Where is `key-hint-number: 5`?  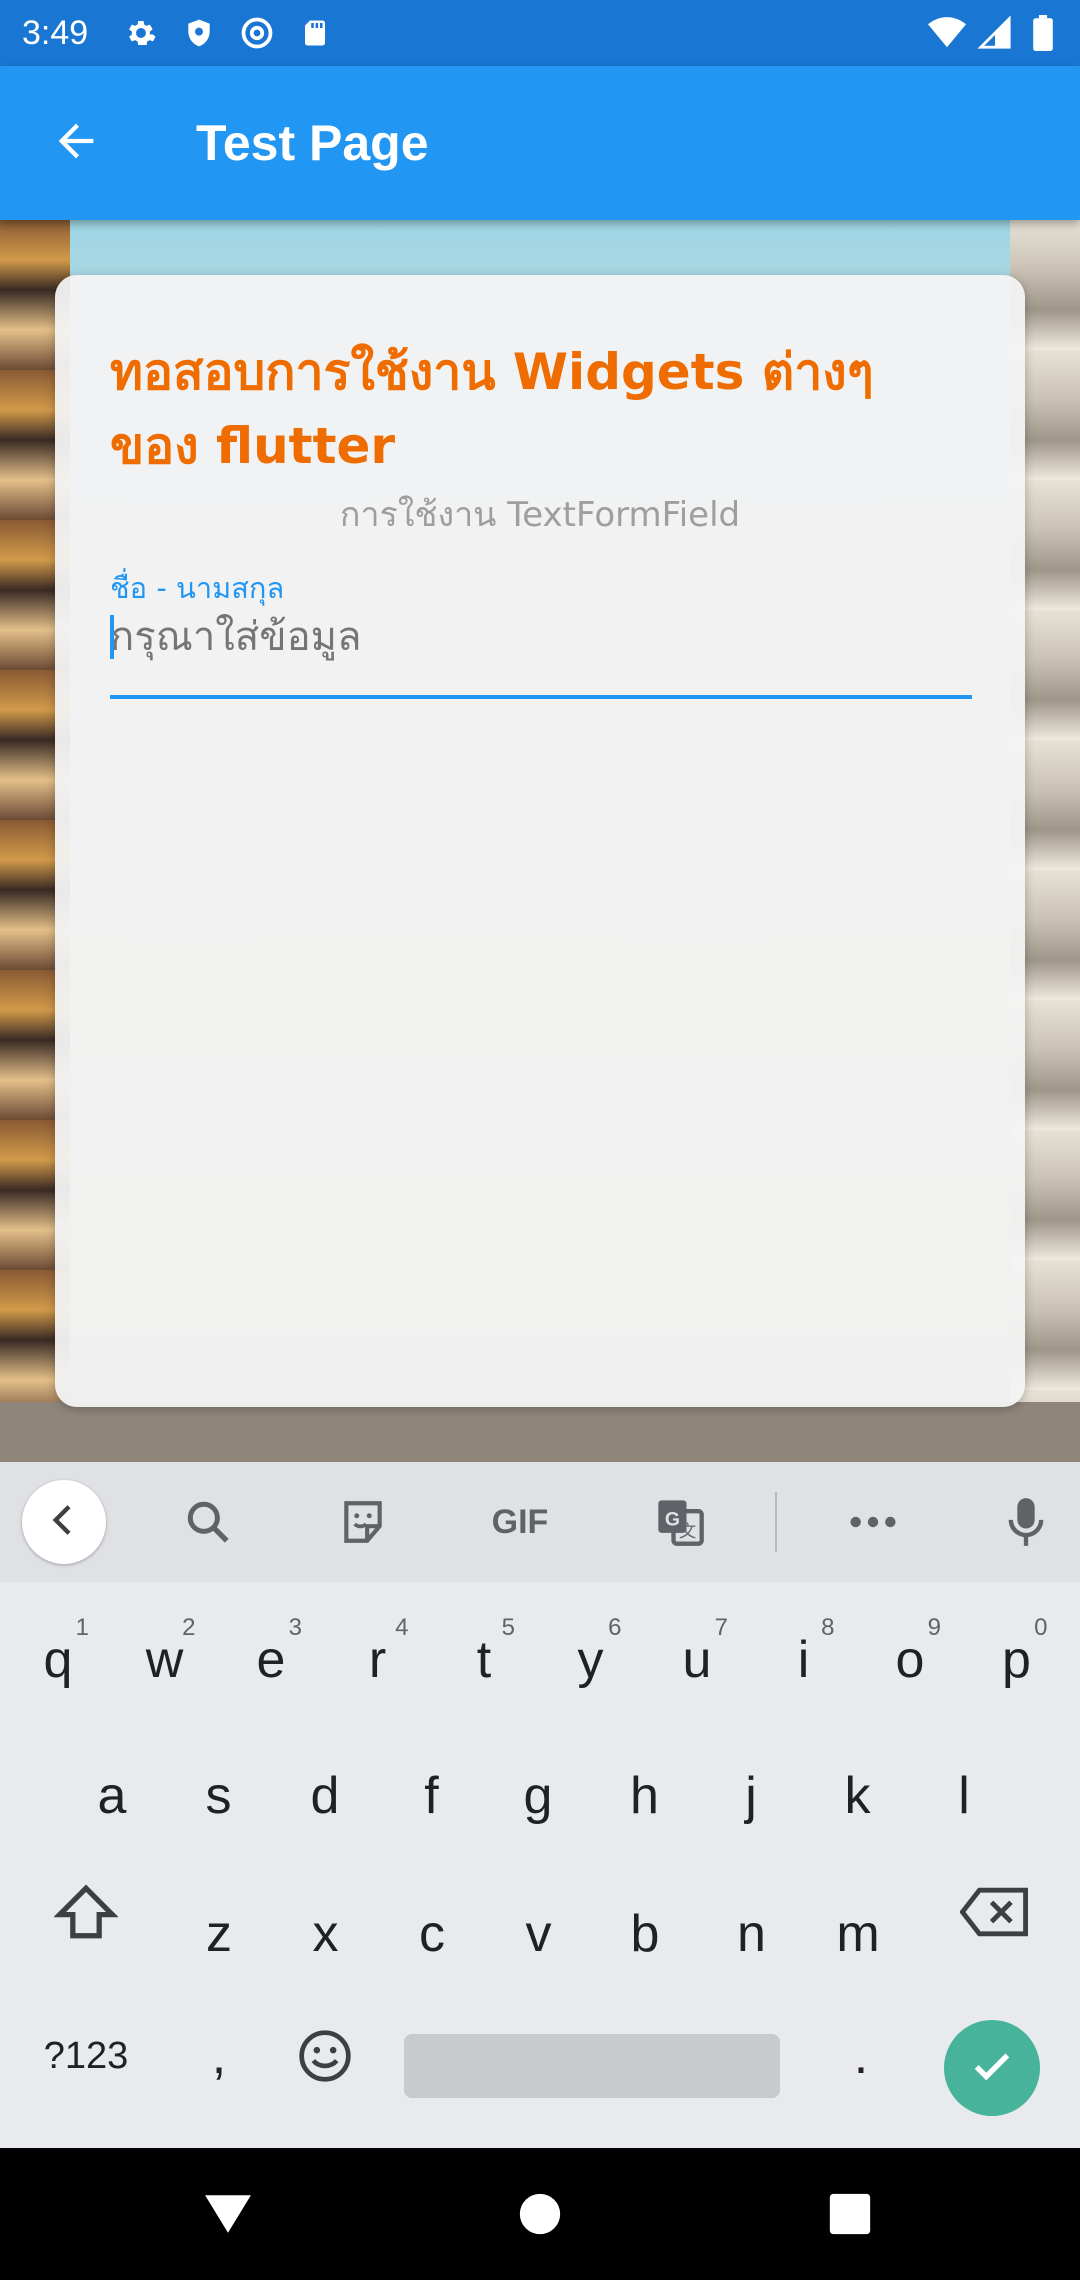 key-hint-number: 5 is located at coordinates (508, 1627).